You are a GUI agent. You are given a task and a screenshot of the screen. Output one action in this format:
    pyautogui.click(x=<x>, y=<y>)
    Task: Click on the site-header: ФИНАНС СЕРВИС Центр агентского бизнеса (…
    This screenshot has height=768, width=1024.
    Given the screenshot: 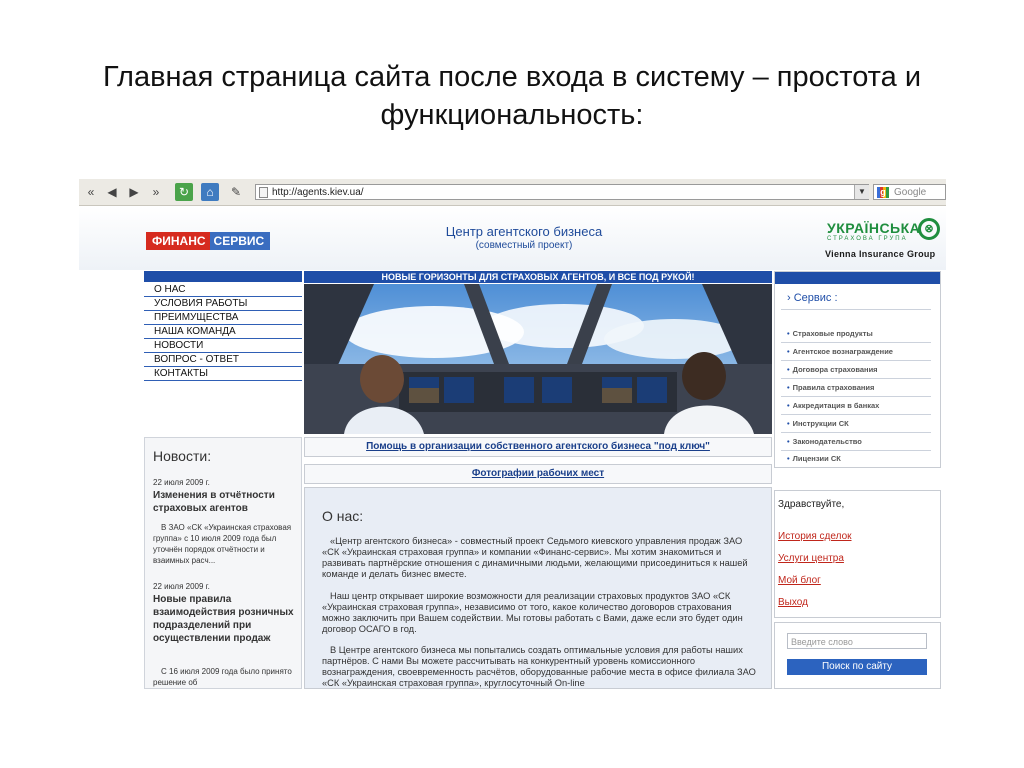 What is the action you would take?
    pyautogui.click(x=512, y=238)
    